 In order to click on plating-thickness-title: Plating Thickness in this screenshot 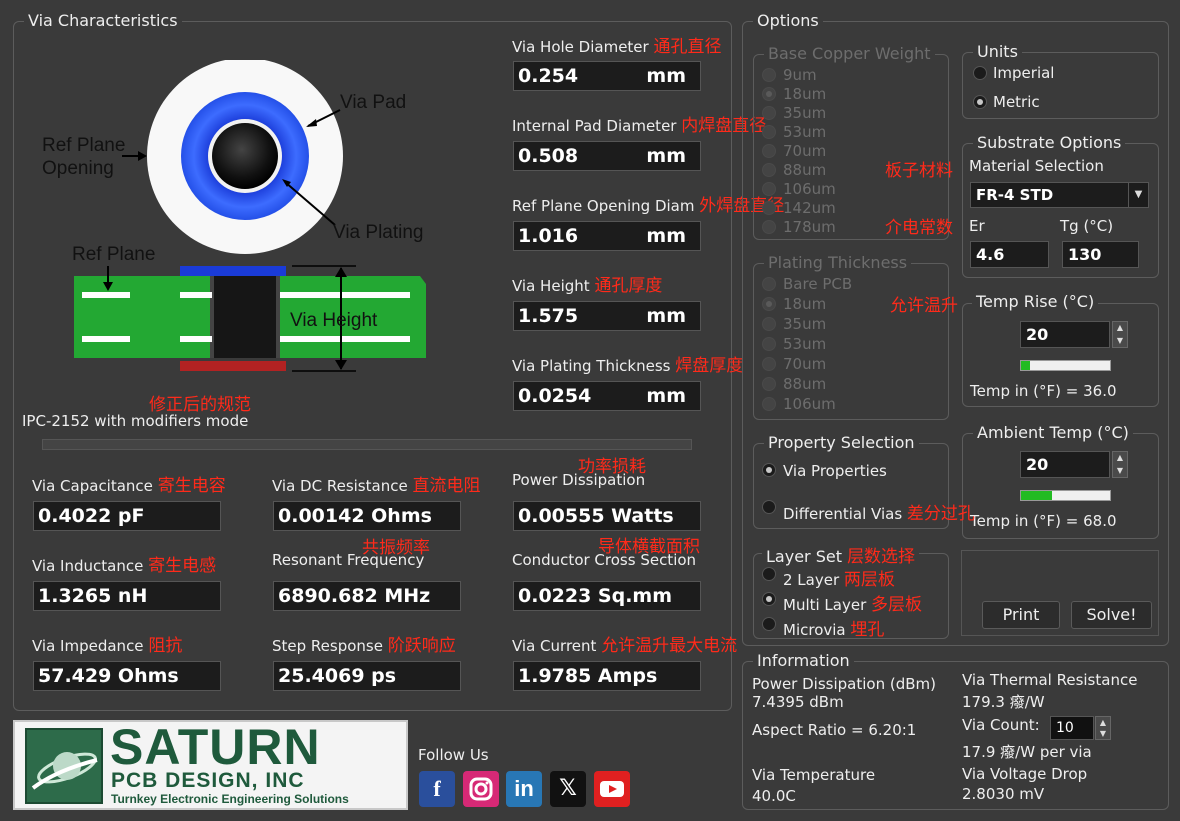, I will do `click(838, 262)`.